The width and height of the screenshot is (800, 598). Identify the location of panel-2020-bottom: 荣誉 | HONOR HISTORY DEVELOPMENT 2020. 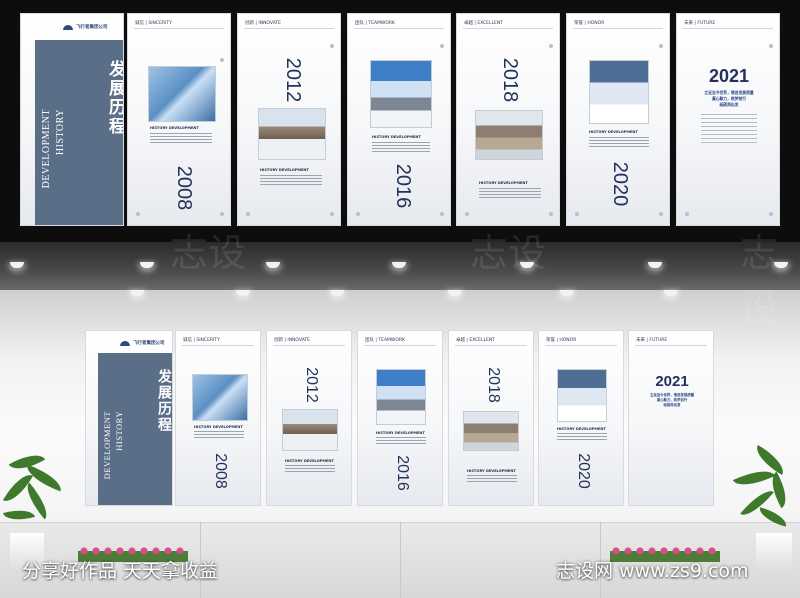
(581, 418).